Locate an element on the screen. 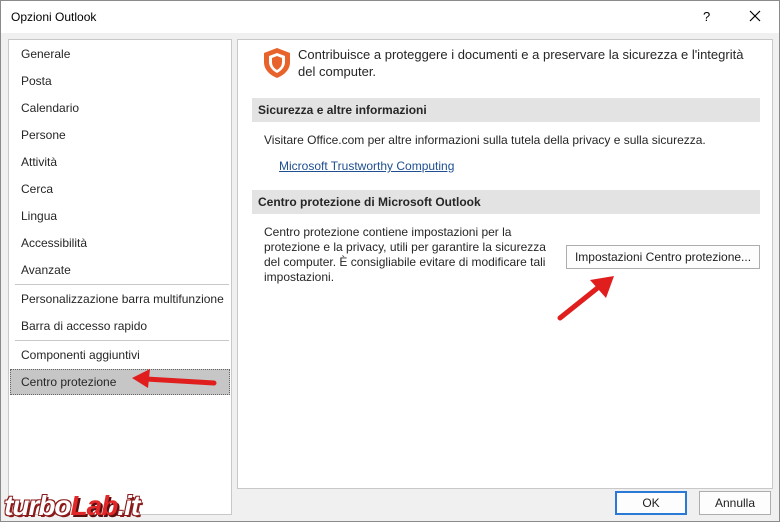 Image resolution: width=780 pixels, height=522 pixels. sidebar-item-label: Barra di accesso rapido is located at coordinates (84, 326).